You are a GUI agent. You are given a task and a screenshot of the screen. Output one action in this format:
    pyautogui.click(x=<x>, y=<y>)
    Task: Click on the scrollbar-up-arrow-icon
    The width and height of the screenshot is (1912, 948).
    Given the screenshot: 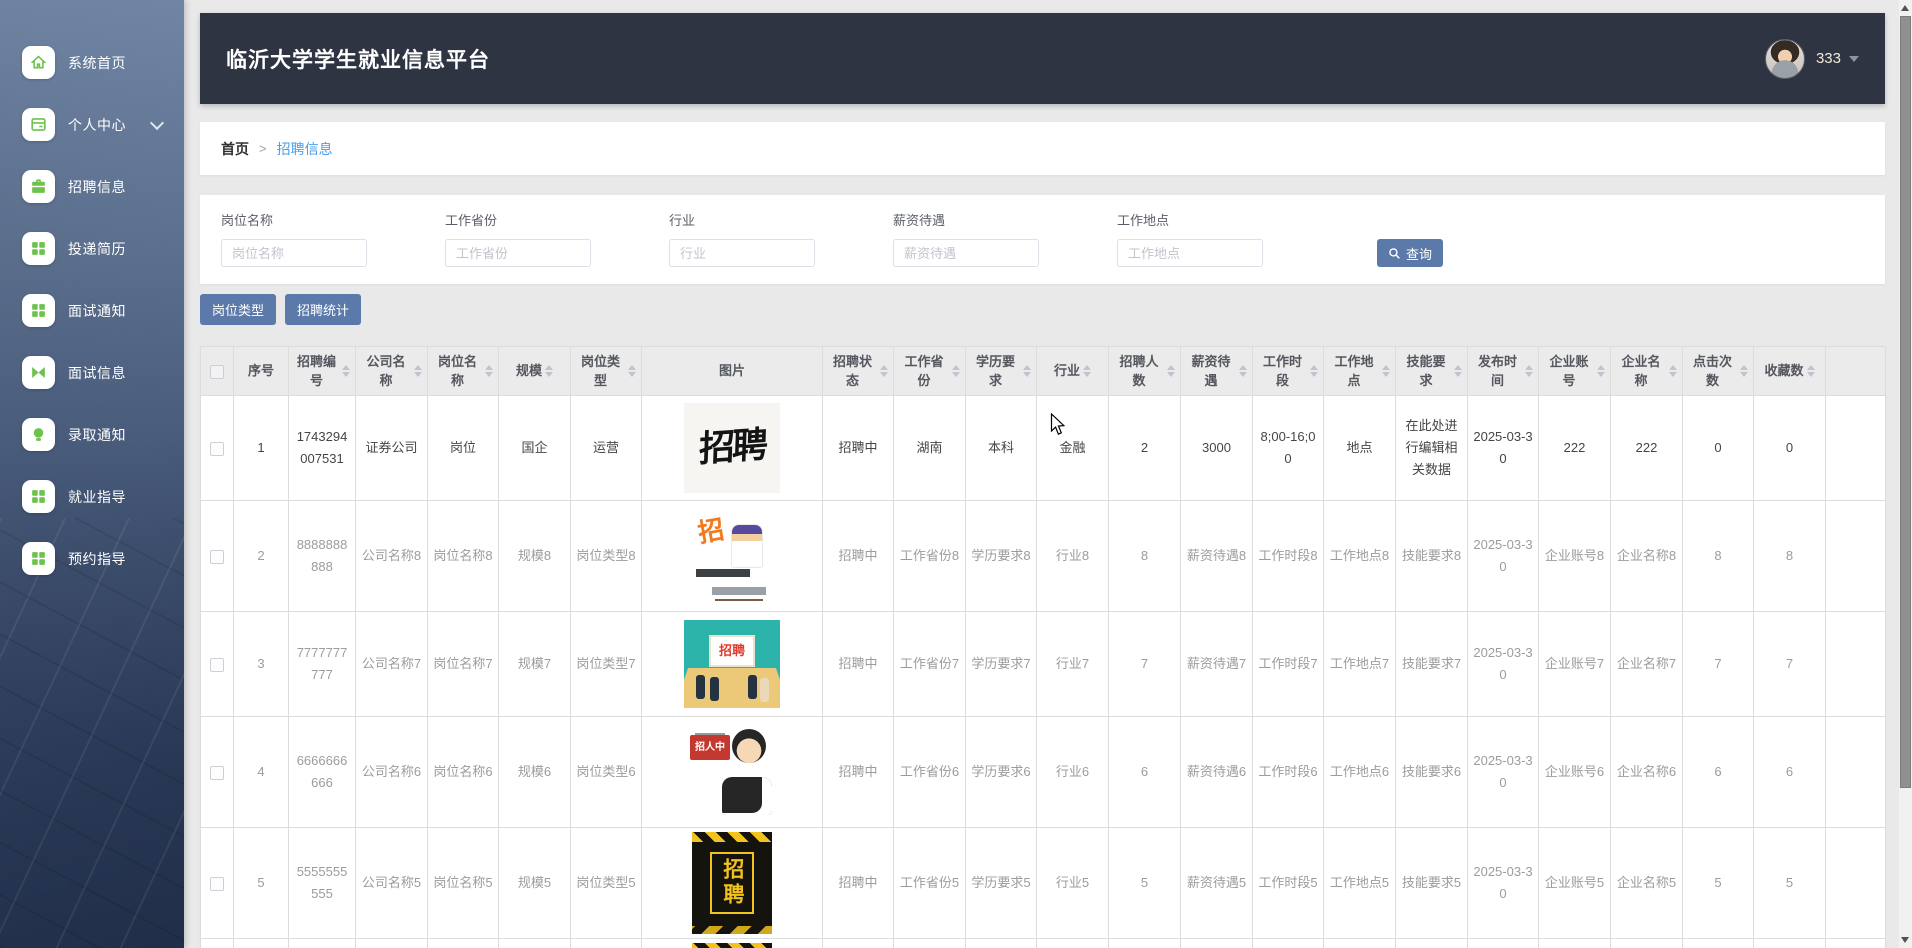 What is the action you would take?
    pyautogui.click(x=1905, y=8)
    